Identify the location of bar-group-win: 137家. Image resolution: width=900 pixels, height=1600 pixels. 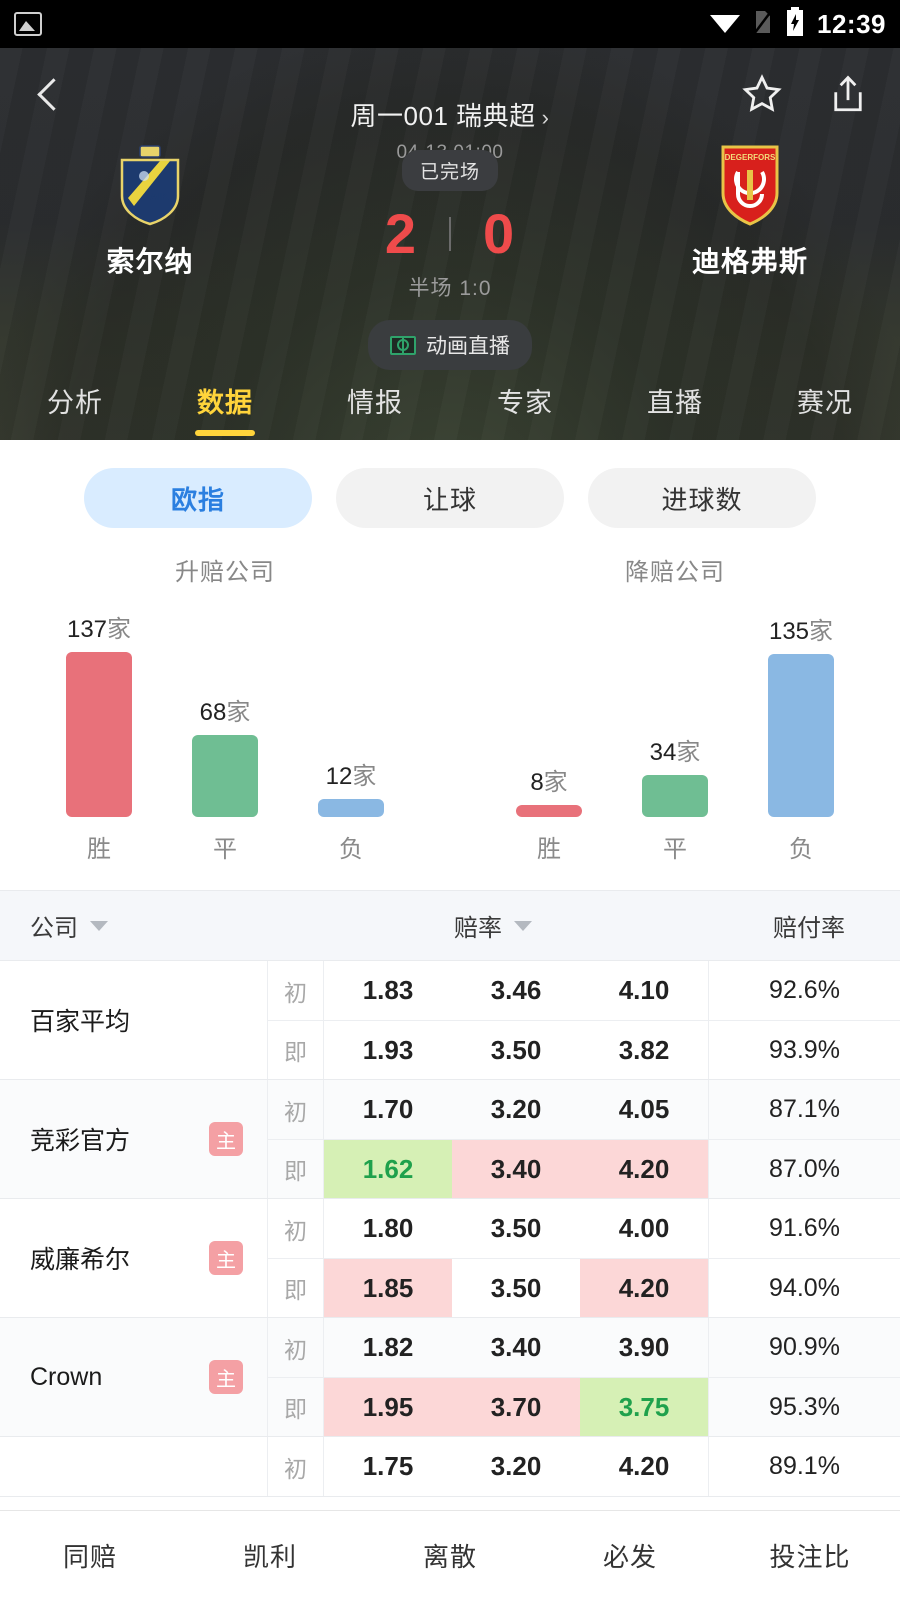
(99, 713).